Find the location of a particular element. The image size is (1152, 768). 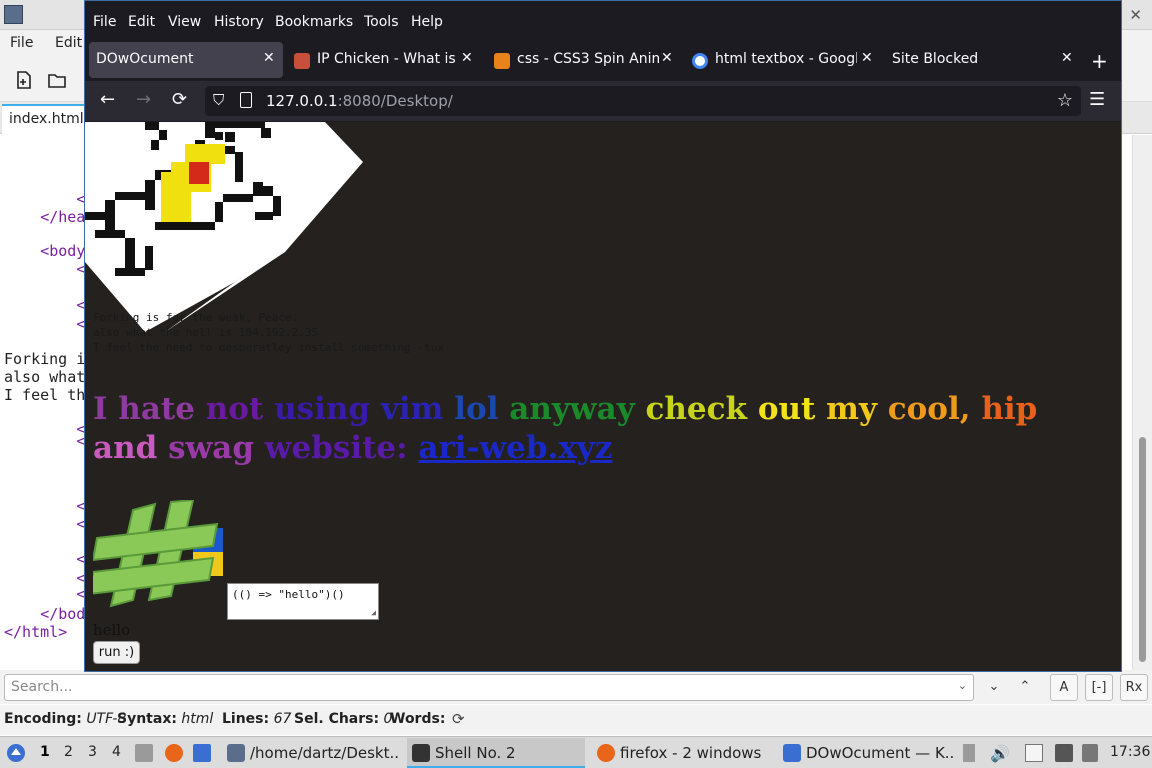

firefox-menu-history: History is located at coordinates (239, 22).